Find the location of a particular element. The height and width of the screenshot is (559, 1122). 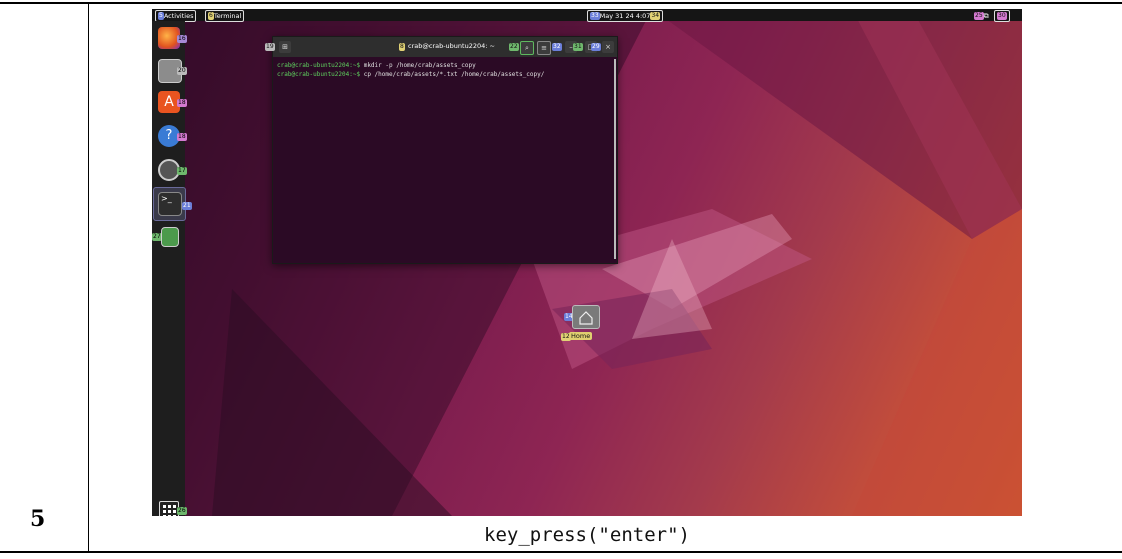

action-caption: key_press("enter") is located at coordinates (587, 535).